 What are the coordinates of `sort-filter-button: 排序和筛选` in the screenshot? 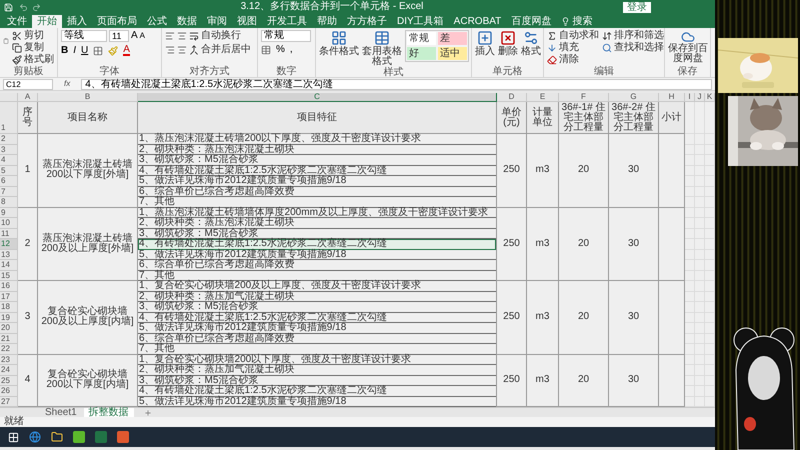 It's located at (633, 35).